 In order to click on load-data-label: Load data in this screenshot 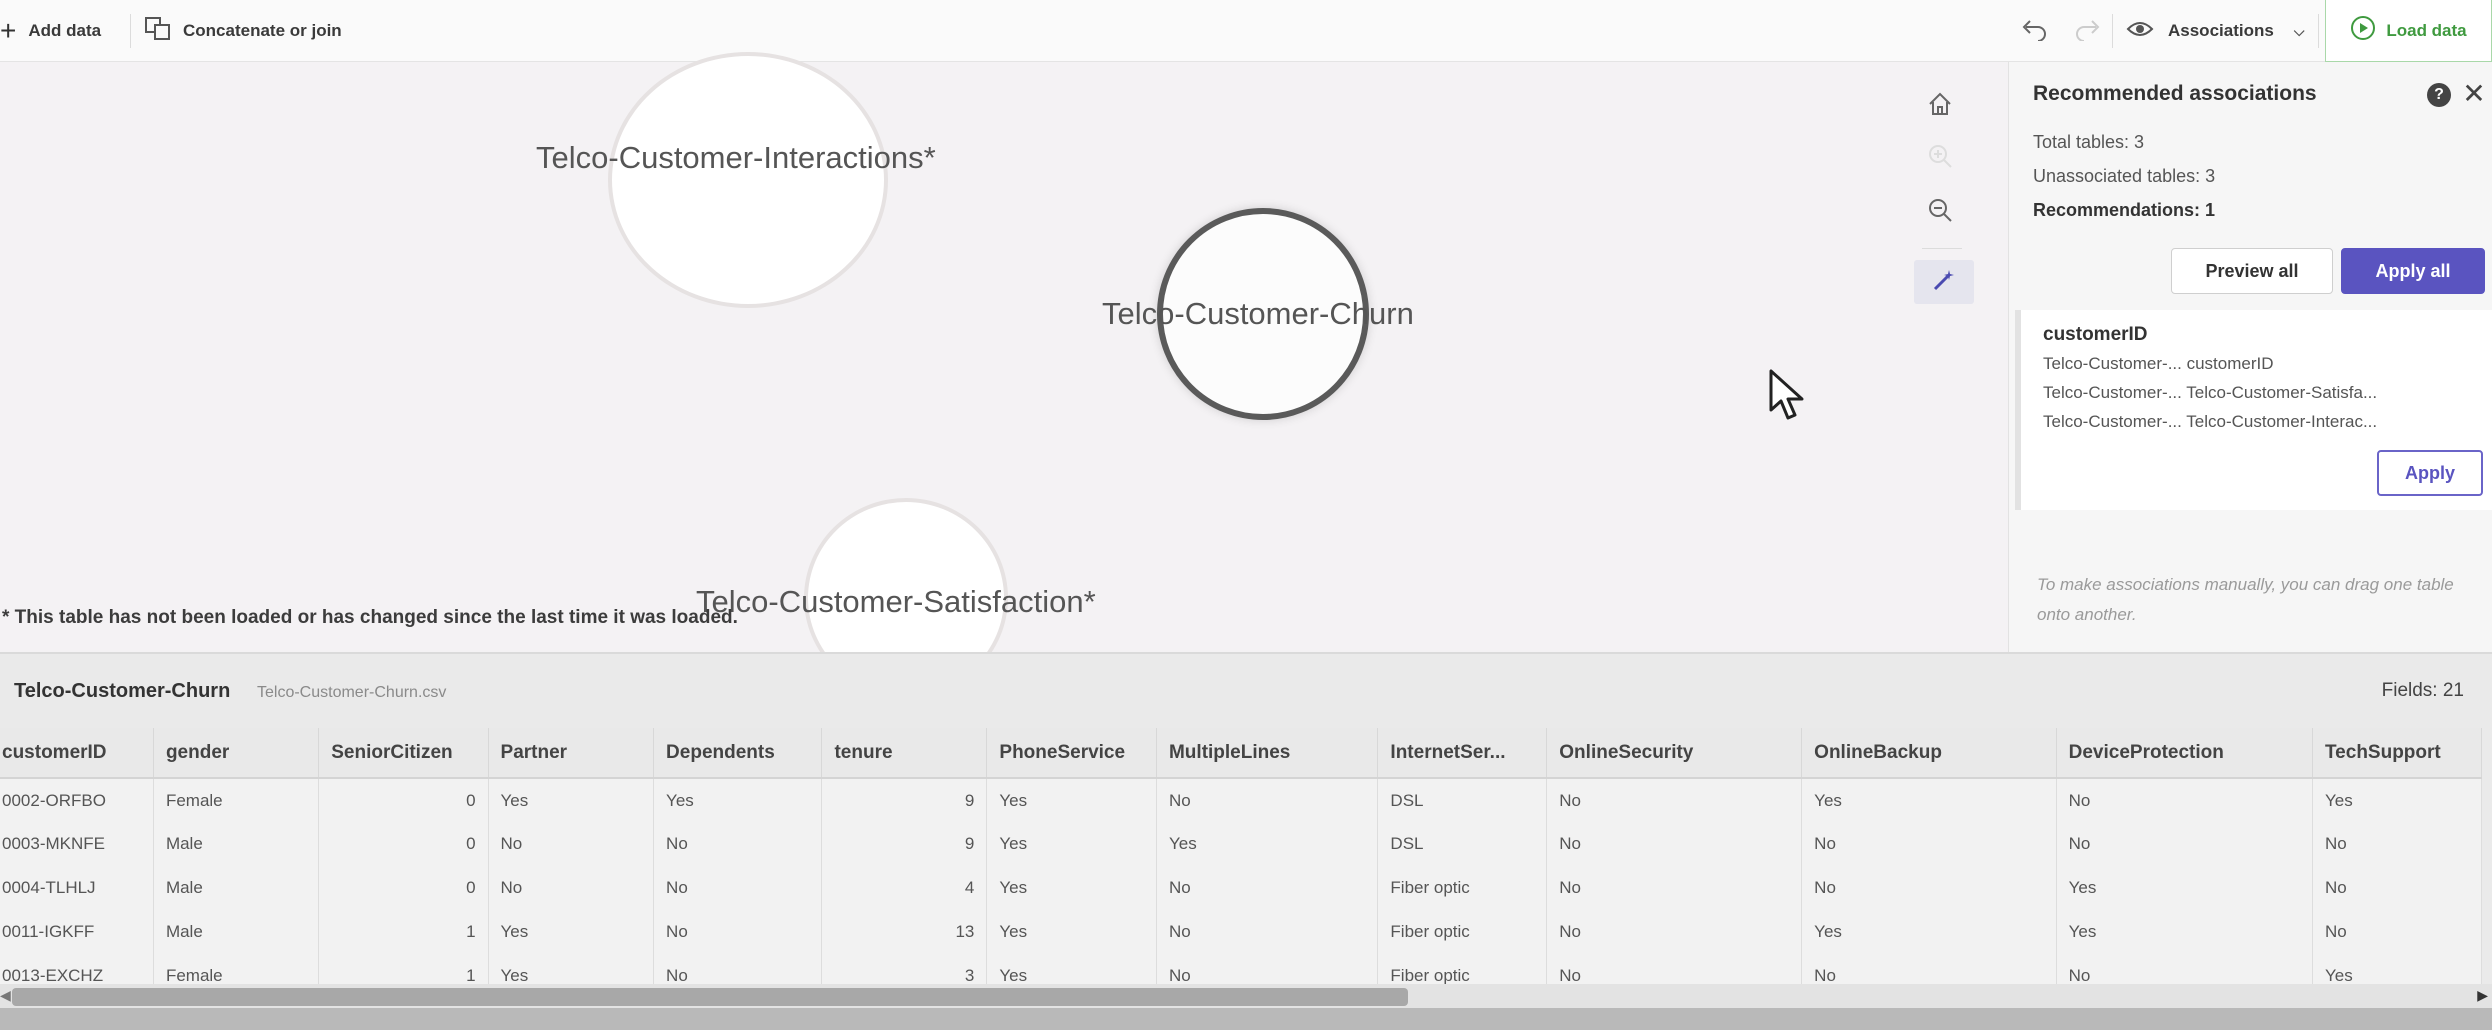, I will do `click(2426, 30)`.